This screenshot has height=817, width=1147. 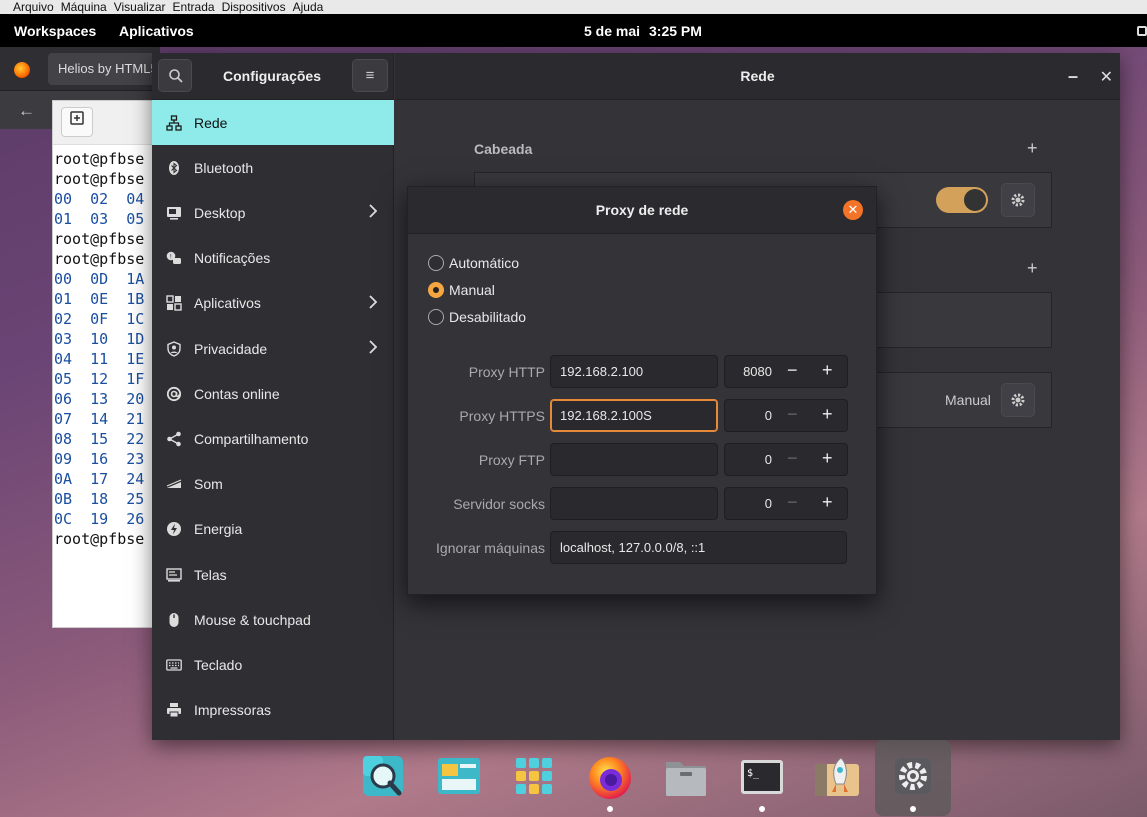 I want to click on dock: $_, so click(x=650, y=778).